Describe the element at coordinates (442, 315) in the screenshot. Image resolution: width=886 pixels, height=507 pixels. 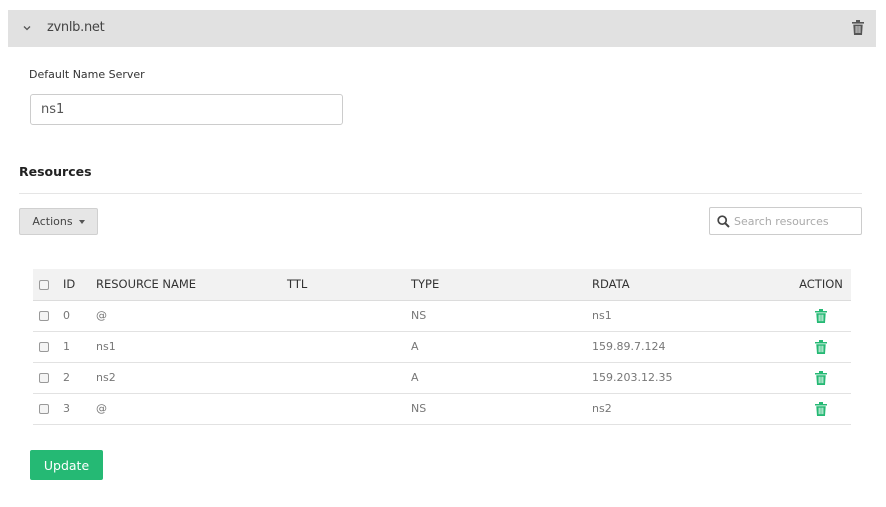
I see `table-row: 0 @ NS ns1` at that location.